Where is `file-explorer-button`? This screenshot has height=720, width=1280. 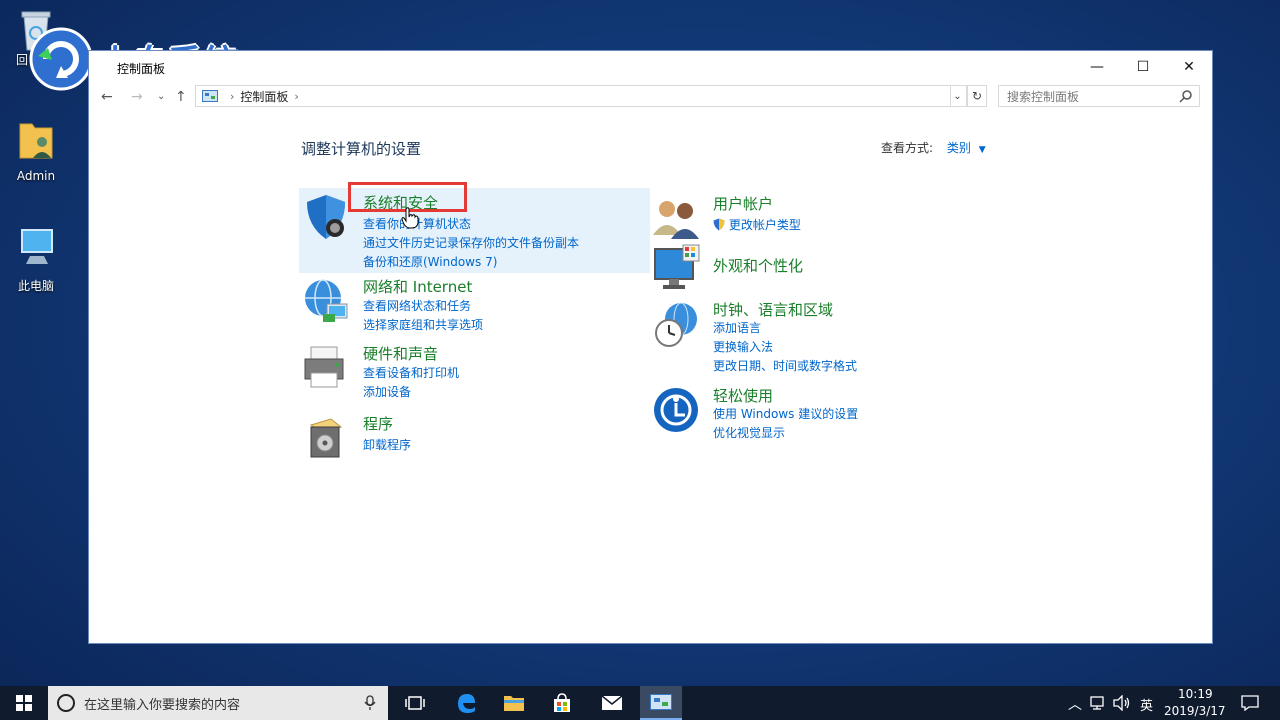 file-explorer-button is located at coordinates (514, 703).